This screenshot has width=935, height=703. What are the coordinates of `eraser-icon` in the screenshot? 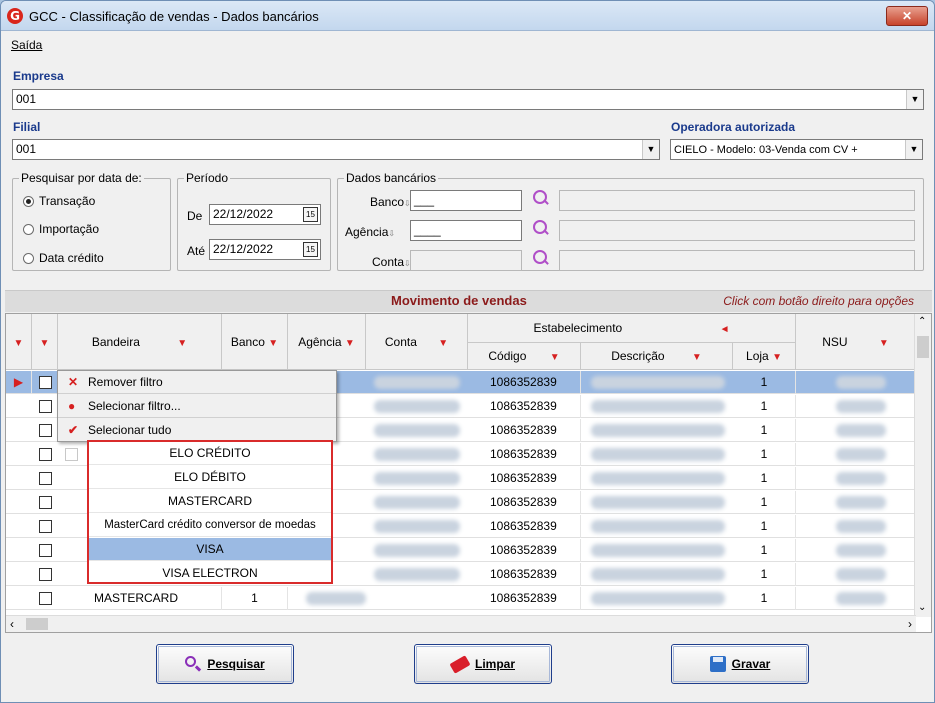 It's located at (460, 664).